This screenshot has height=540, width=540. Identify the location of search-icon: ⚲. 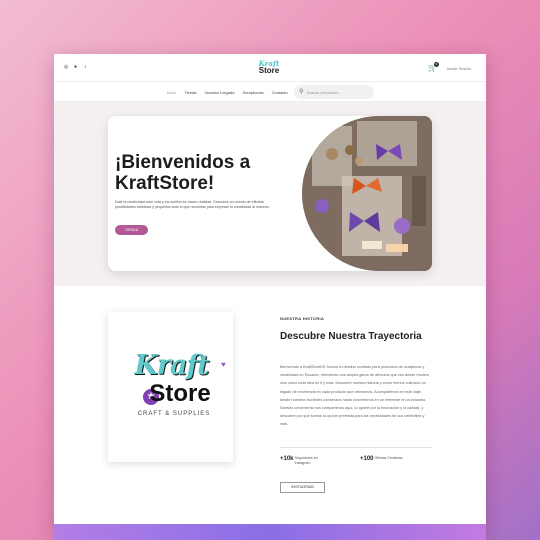
(301, 92).